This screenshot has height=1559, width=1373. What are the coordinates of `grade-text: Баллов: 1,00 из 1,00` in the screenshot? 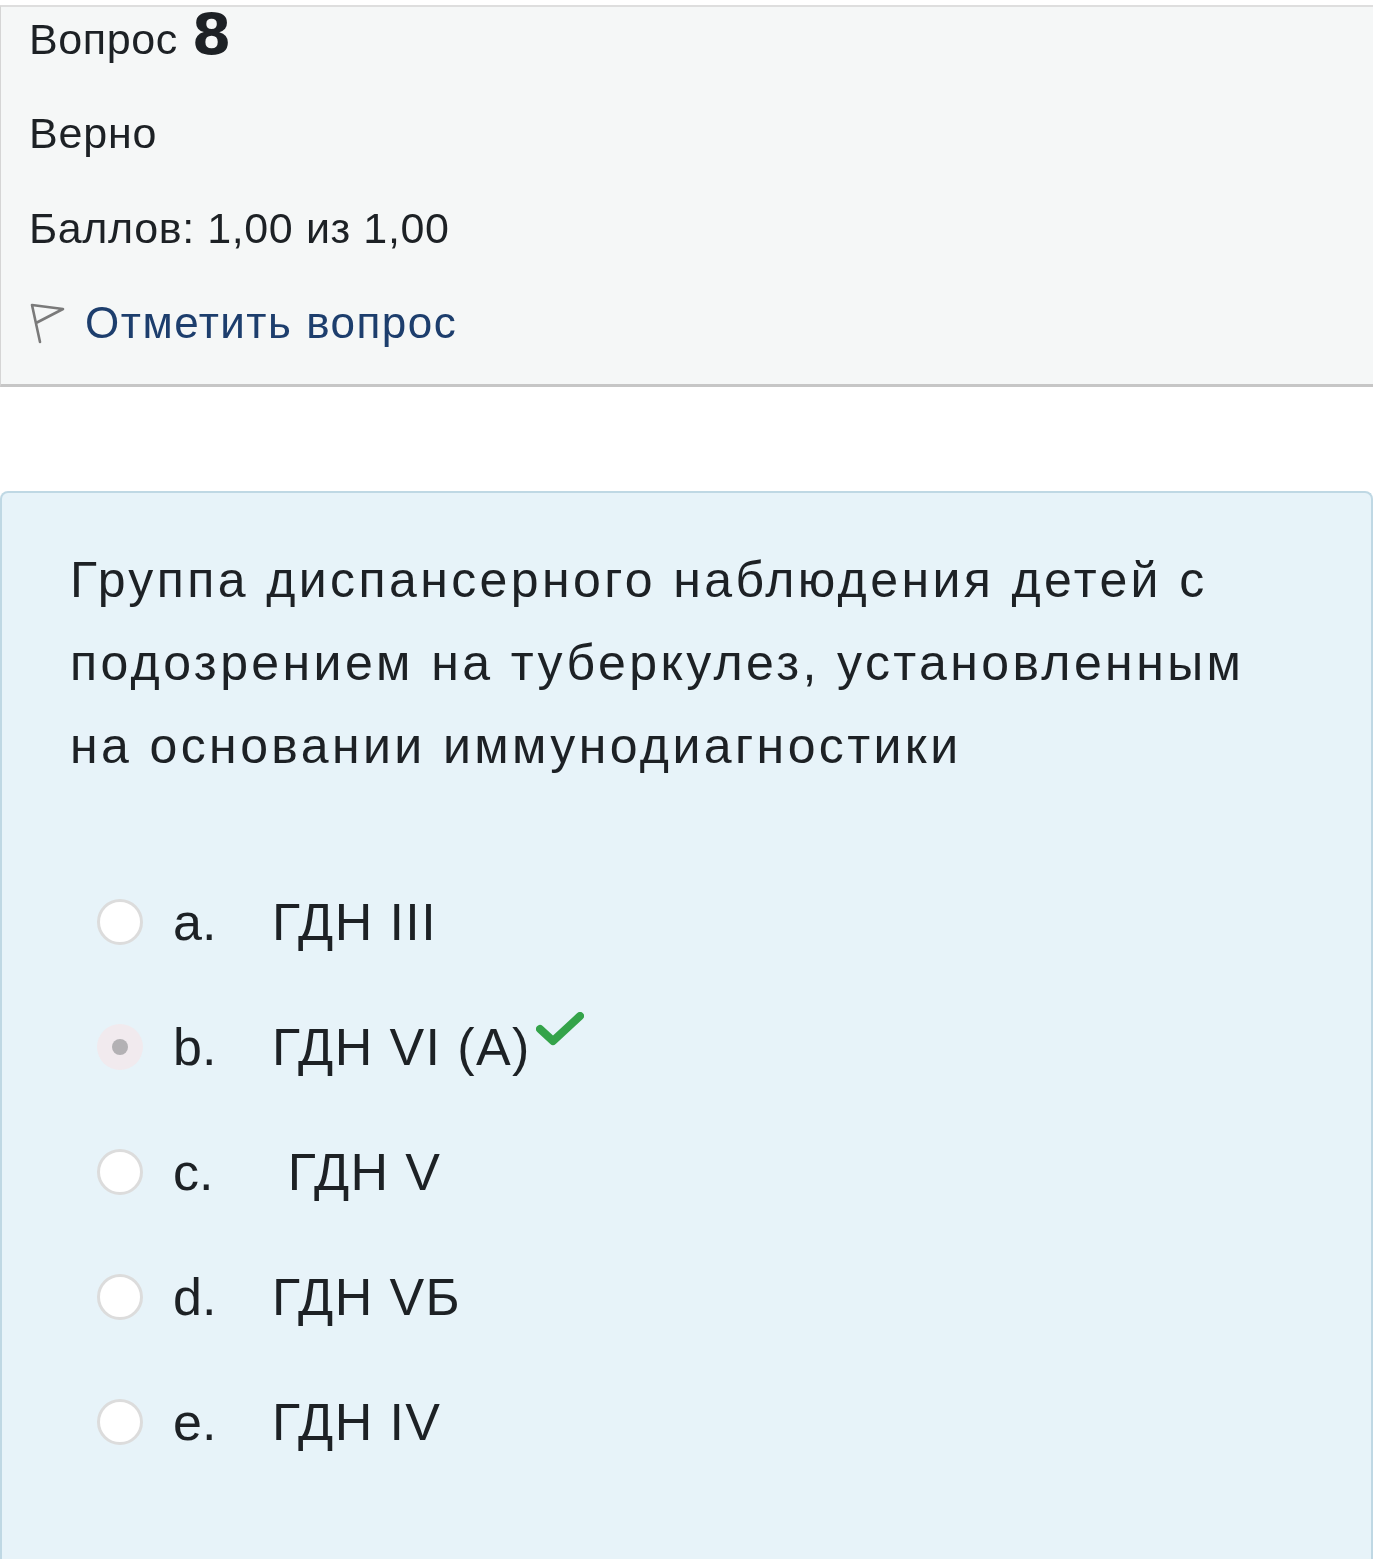 It's located at (239, 228).